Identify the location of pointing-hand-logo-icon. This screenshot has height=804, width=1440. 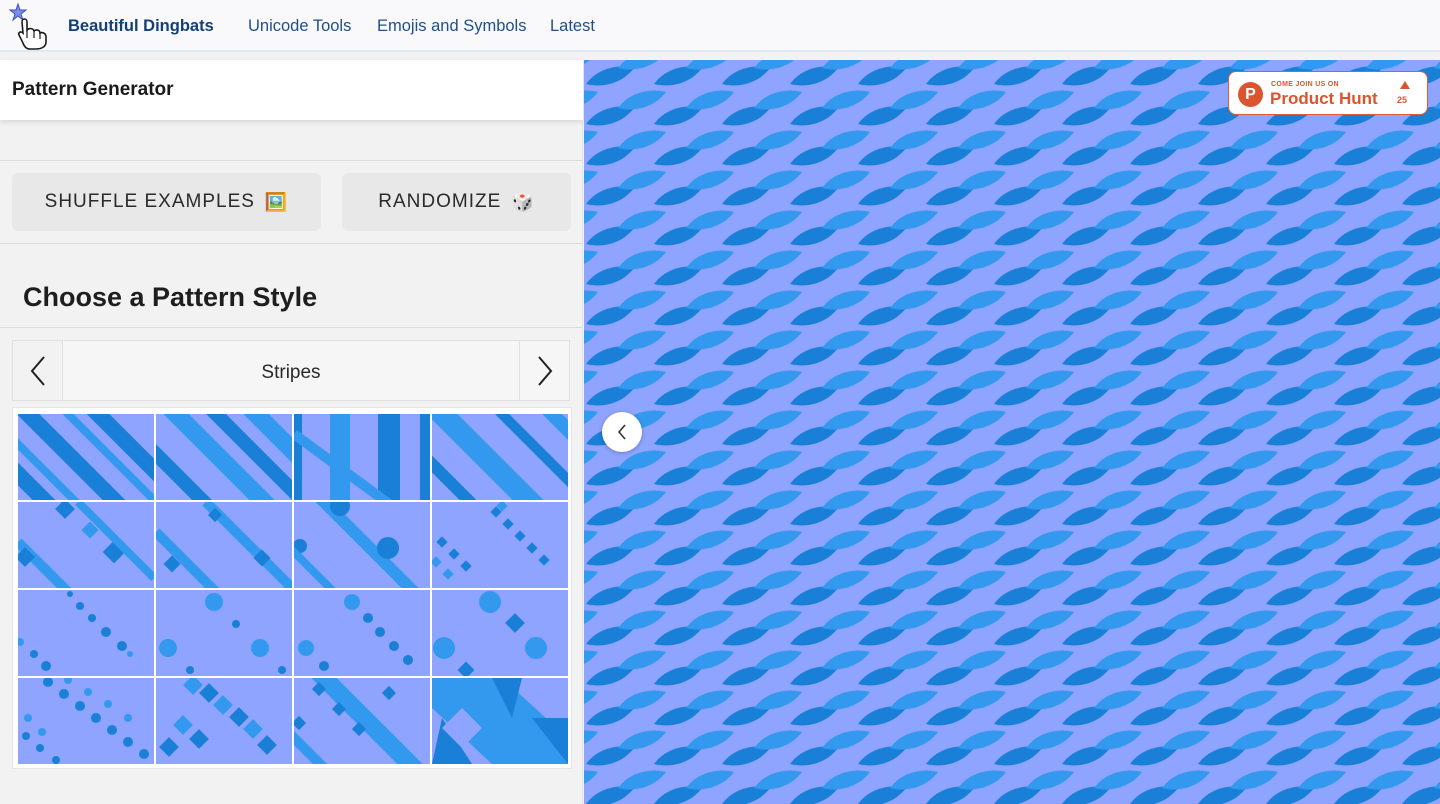
(30, 26).